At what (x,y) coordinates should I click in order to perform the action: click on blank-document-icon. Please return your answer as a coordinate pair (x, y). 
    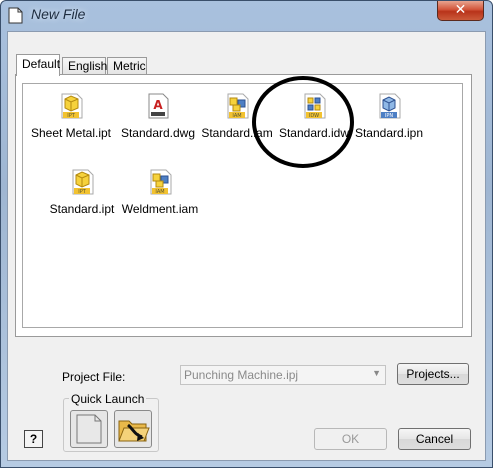
    Looking at the image, I should click on (89, 429).